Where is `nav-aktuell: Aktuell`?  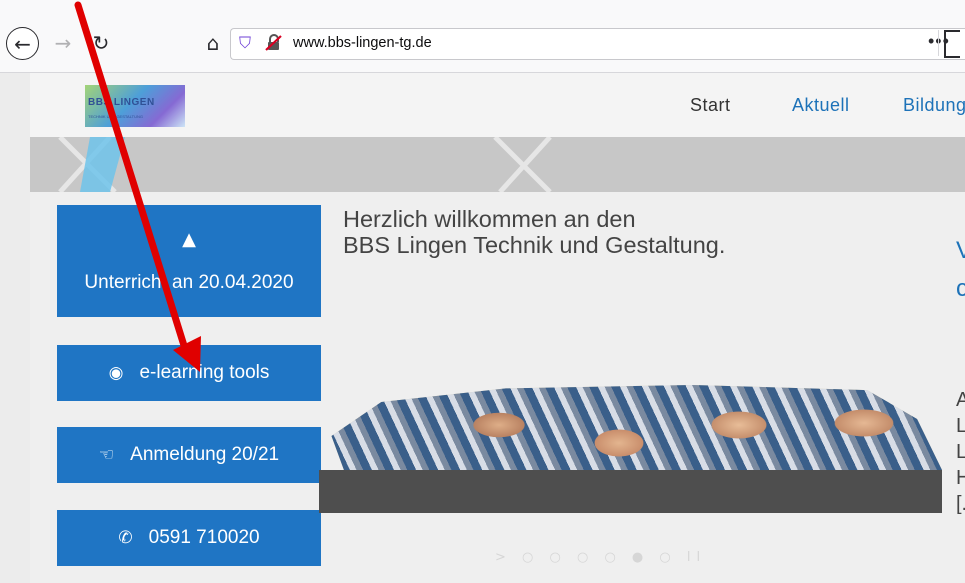 nav-aktuell: Aktuell is located at coordinates (821, 105).